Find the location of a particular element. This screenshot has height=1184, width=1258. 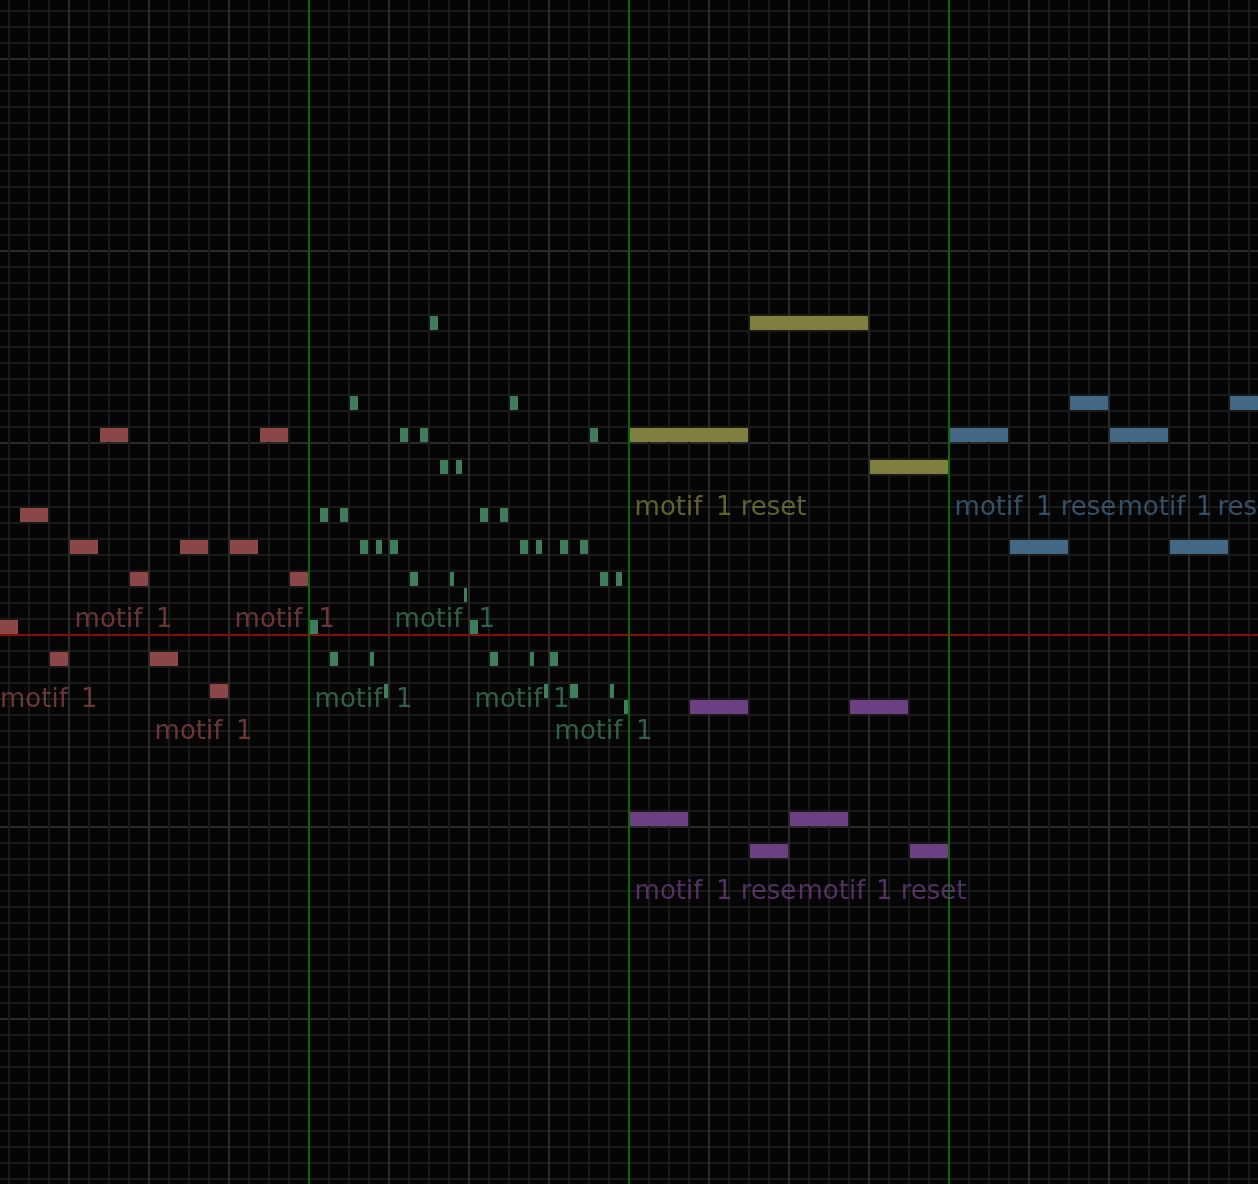

pattern-tag: res is located at coordinates (1237, 506).